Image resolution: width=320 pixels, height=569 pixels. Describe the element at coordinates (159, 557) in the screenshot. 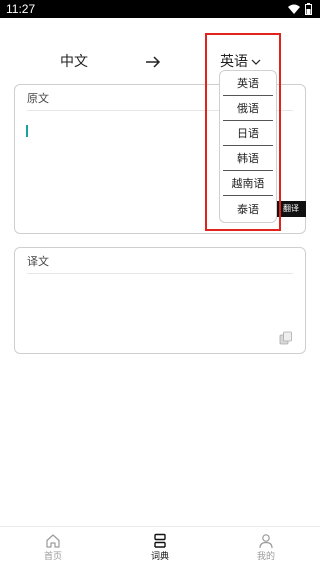

I see `nav-label-dictionary: 词典` at that location.